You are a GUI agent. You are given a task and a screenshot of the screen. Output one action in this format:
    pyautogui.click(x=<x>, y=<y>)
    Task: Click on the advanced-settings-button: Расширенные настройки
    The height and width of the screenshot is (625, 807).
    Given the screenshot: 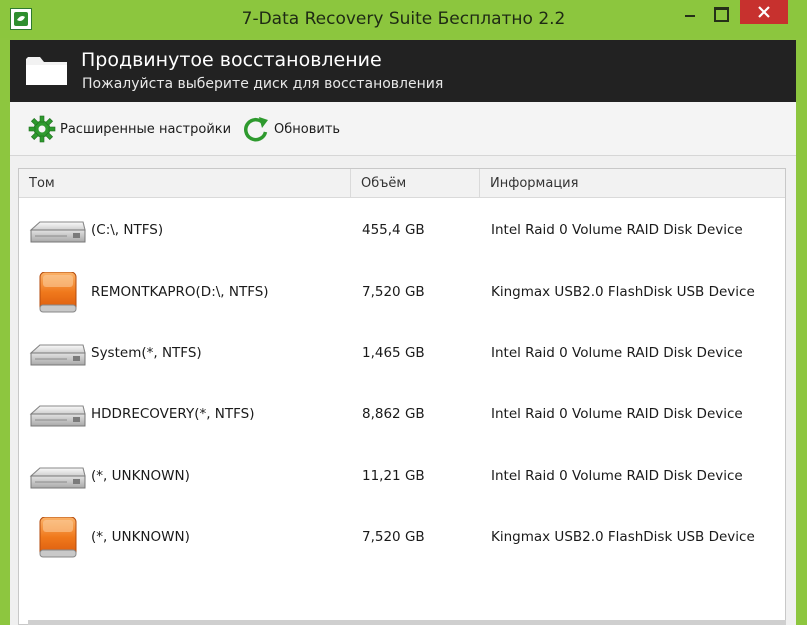 What is the action you would take?
    pyautogui.click(x=129, y=129)
    